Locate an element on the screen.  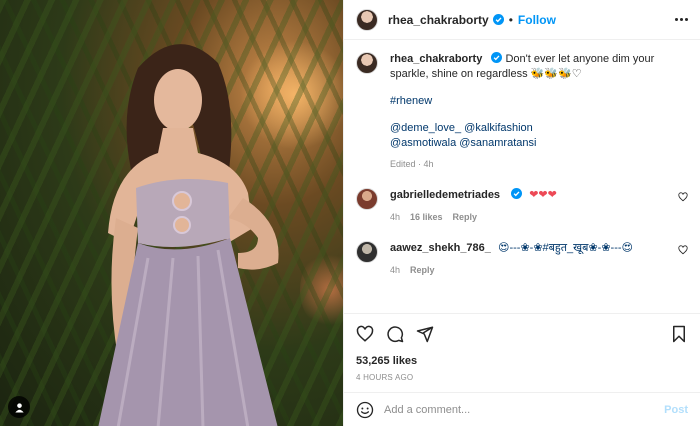
comment-username: aawez_shekh_786_ is located at coordinates (440, 248).